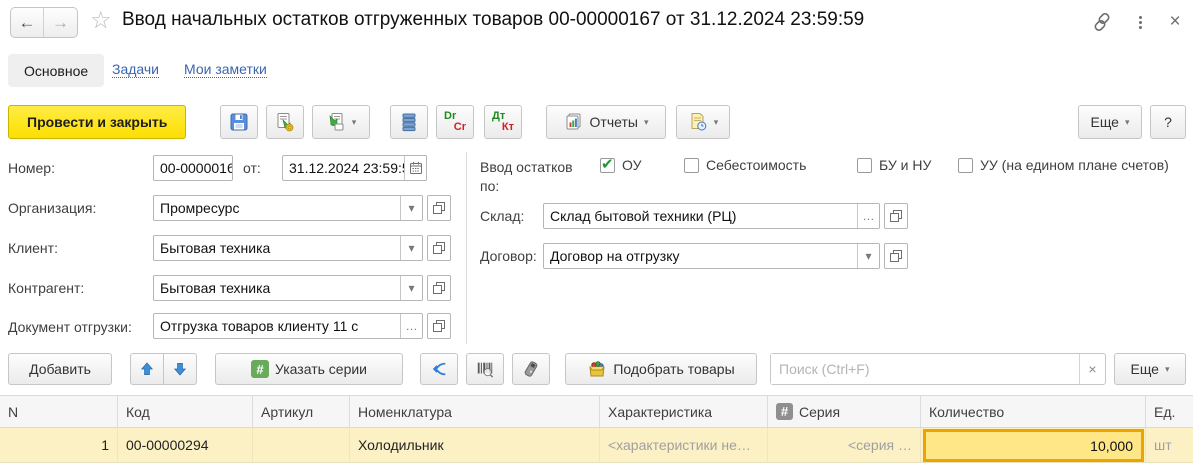 This screenshot has height=468, width=1193. What do you see at coordinates (439, 326) in the screenshot?
I see `shipping-doc-open-button` at bounding box center [439, 326].